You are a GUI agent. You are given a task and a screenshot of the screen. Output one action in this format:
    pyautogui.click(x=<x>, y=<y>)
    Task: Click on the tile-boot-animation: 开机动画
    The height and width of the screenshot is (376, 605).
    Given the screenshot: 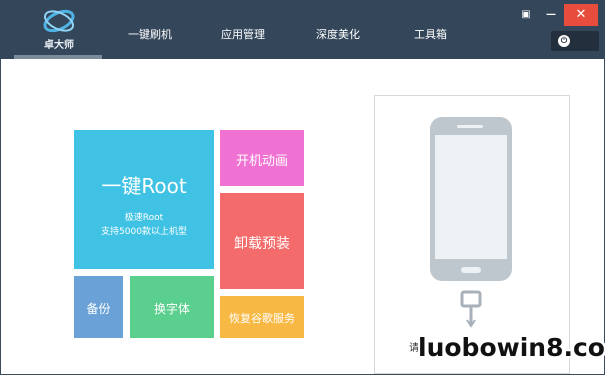 What is the action you would take?
    pyautogui.click(x=262, y=158)
    